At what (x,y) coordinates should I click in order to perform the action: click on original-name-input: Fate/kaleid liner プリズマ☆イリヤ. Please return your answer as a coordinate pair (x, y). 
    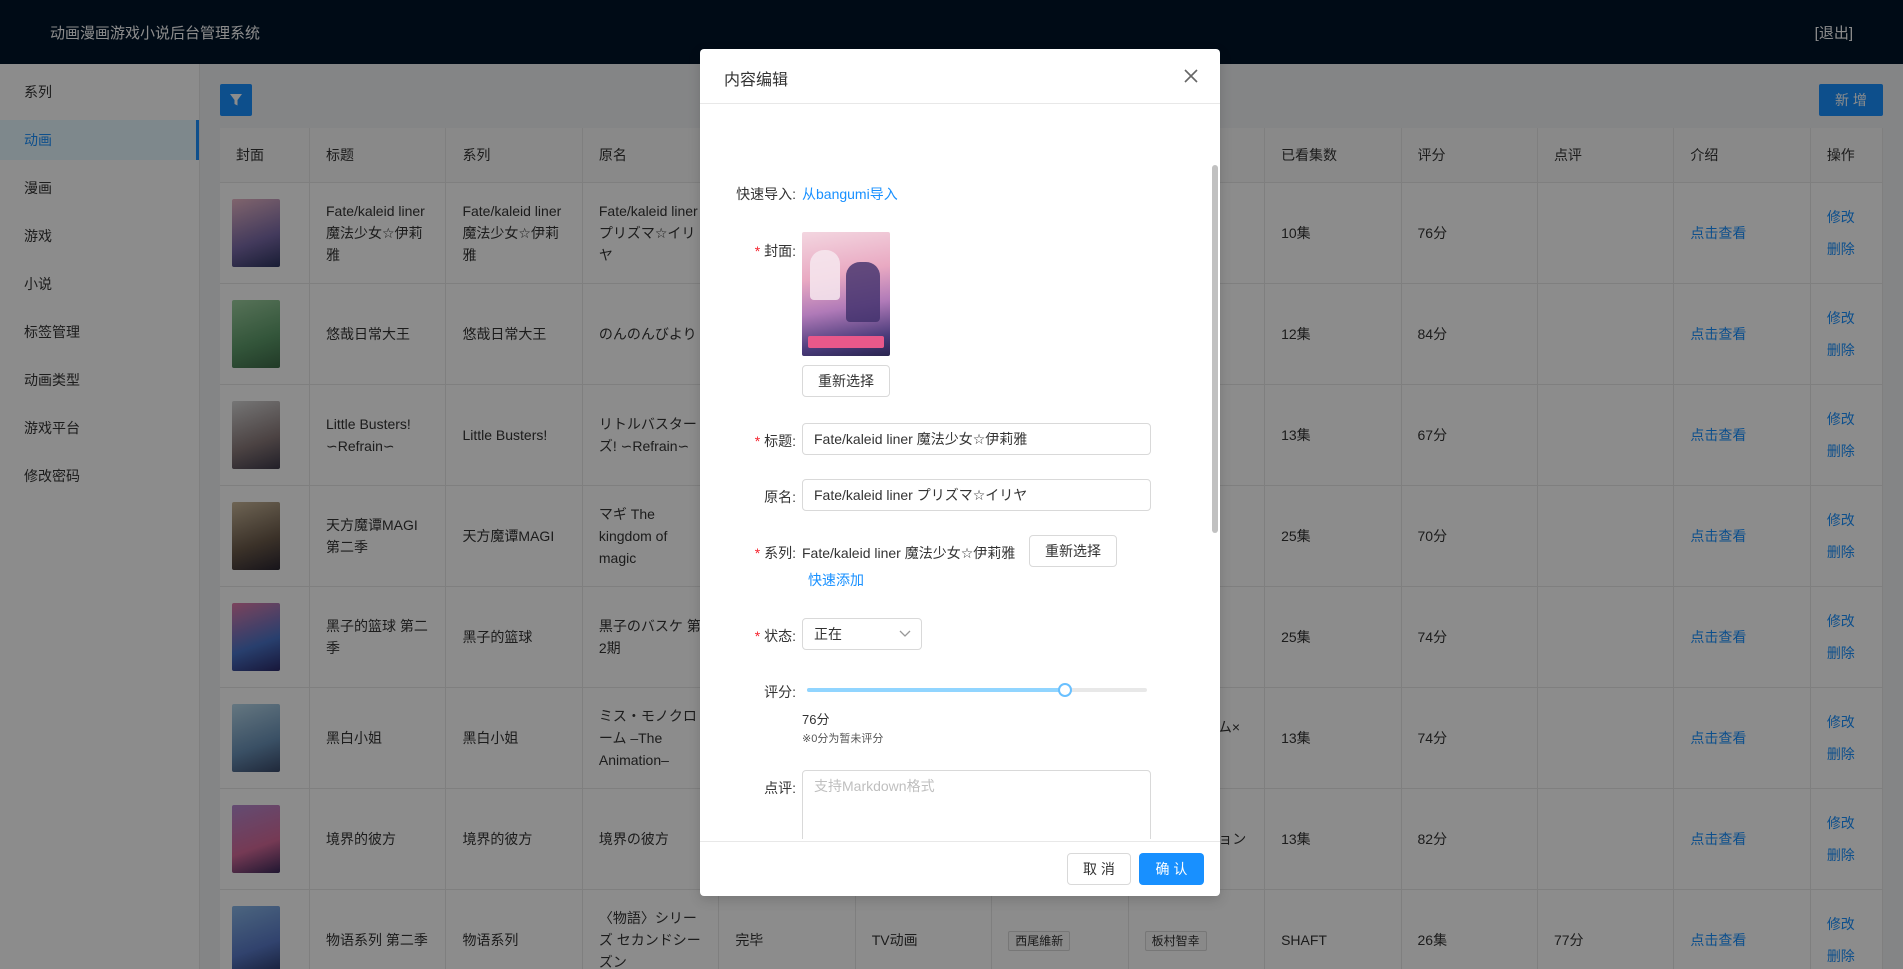
    Looking at the image, I should click on (976, 495).